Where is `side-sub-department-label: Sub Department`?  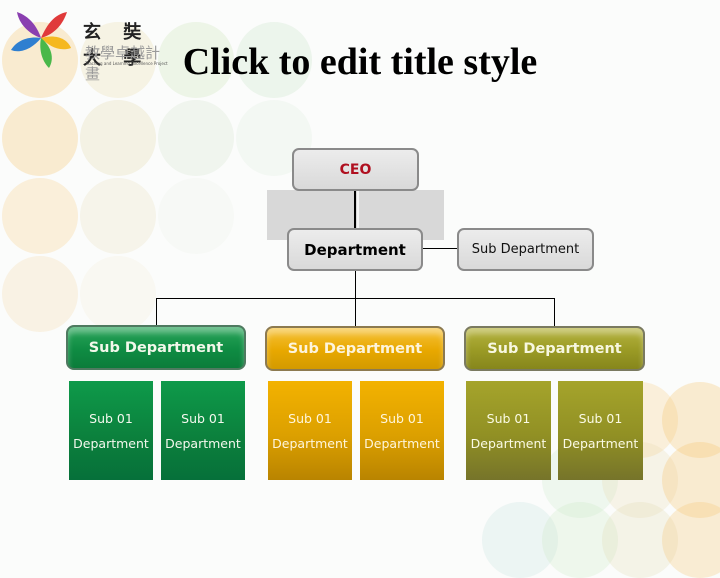 side-sub-department-label: Sub Department is located at coordinates (525, 249).